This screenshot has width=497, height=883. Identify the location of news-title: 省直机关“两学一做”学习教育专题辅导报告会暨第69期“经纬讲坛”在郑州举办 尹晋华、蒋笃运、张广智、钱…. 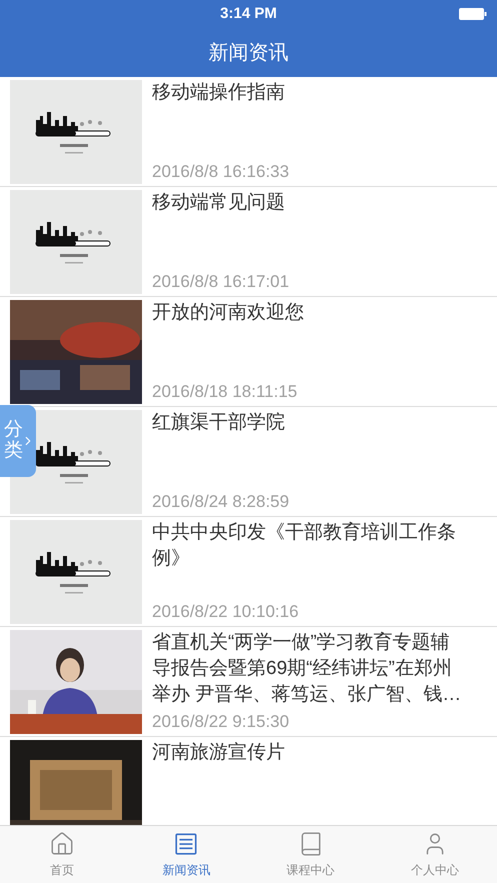
(307, 668).